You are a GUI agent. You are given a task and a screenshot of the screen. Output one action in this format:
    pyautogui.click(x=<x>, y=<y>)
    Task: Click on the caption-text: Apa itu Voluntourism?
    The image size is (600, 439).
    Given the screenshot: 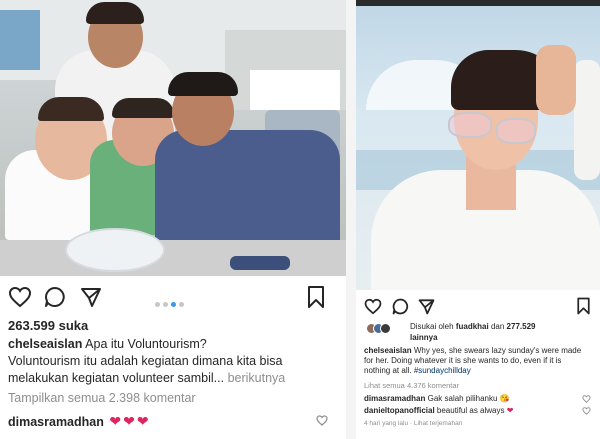 What is the action you would take?
    pyautogui.click(x=146, y=344)
    